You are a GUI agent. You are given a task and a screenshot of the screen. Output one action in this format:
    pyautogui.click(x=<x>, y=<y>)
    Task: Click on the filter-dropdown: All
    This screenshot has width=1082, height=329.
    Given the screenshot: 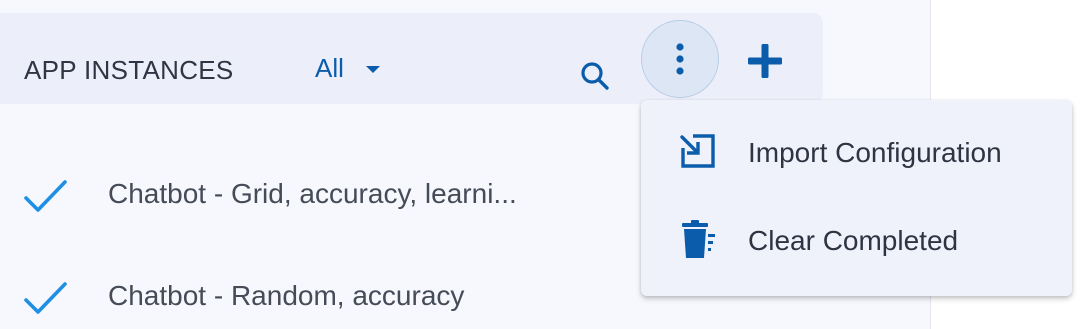 What is the action you would take?
    pyautogui.click(x=347, y=68)
    